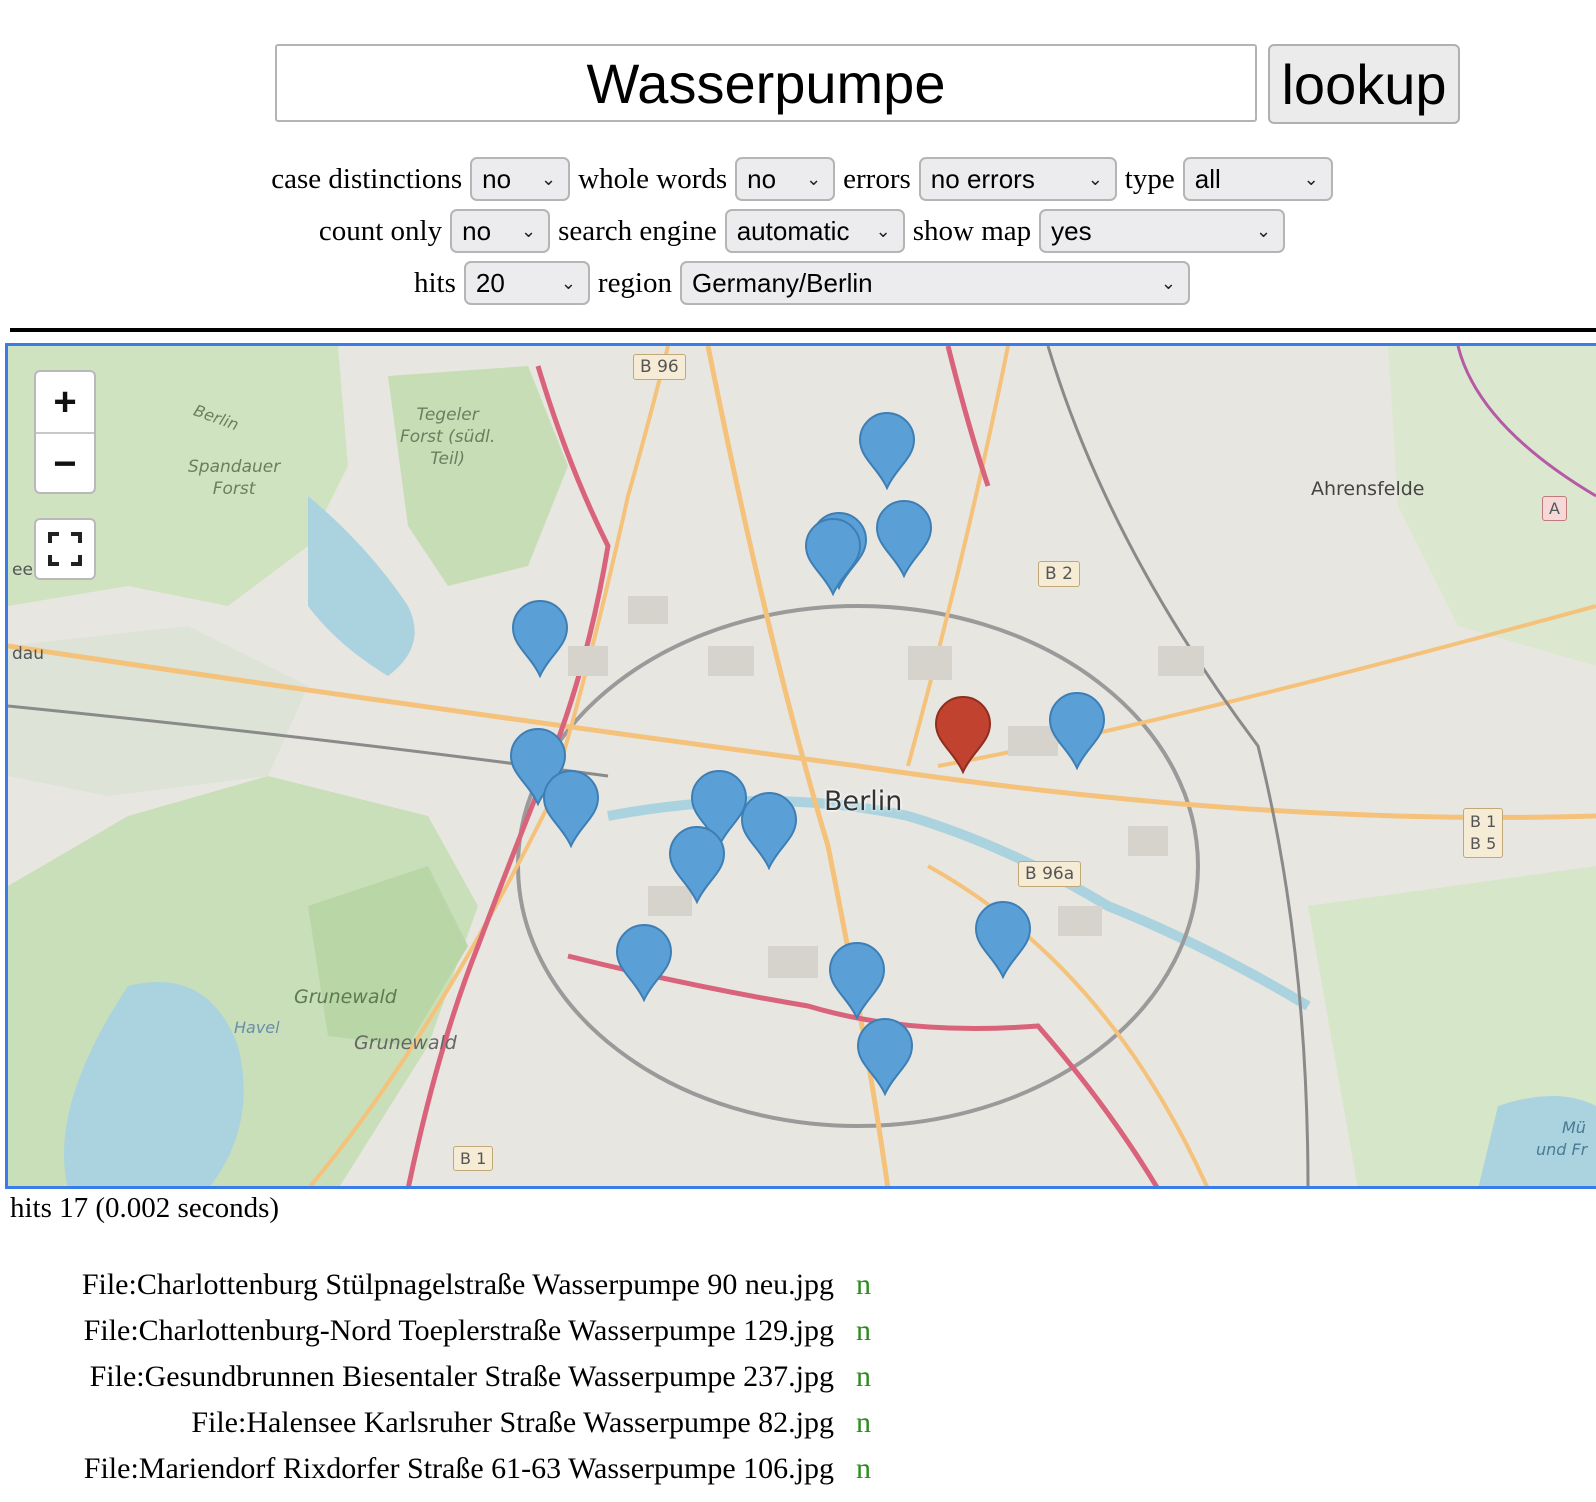 The image size is (1596, 1502). Describe the element at coordinates (145, 1208) in the screenshot. I see `hits-status: hits 17 (0.002 seconds)` at that location.